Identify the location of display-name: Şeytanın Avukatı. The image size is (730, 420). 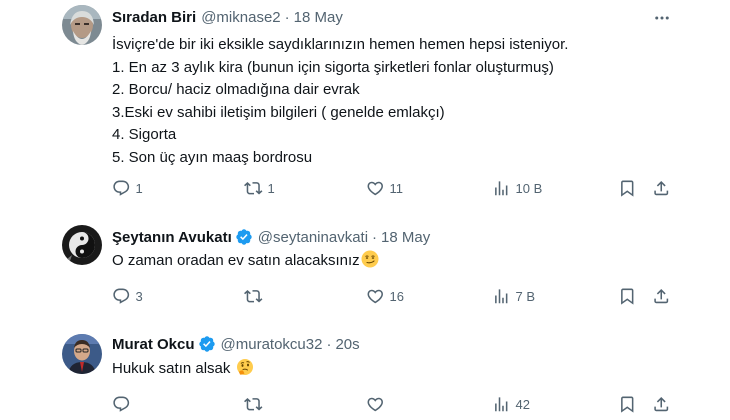
(172, 237).